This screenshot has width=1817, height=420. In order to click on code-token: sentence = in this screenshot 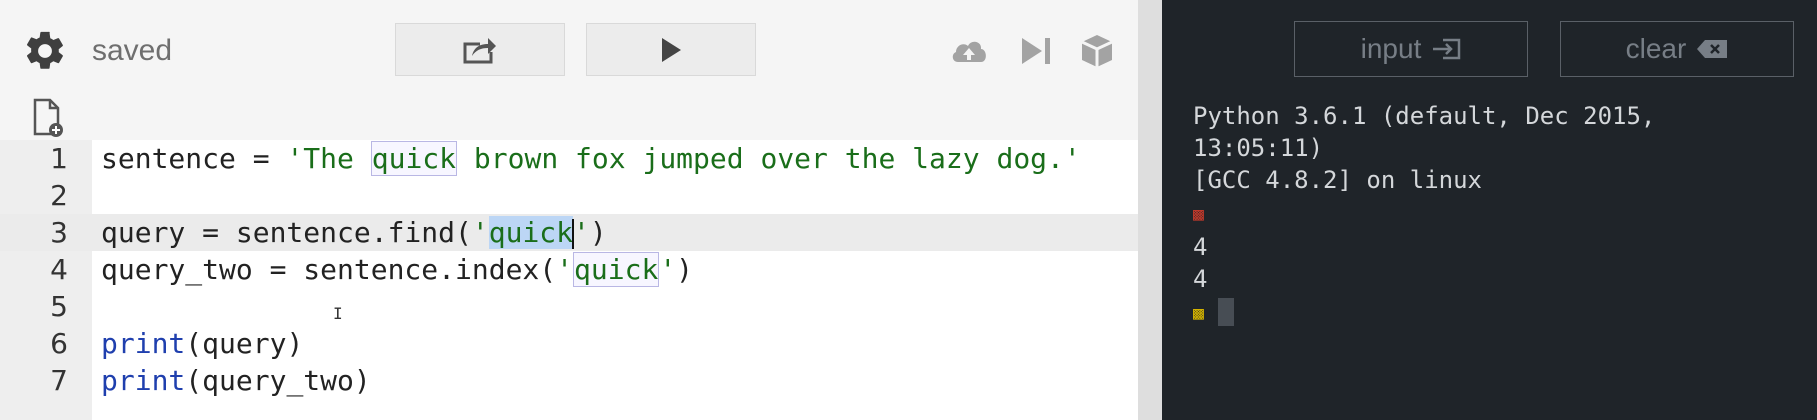, I will do `click(194, 158)`.